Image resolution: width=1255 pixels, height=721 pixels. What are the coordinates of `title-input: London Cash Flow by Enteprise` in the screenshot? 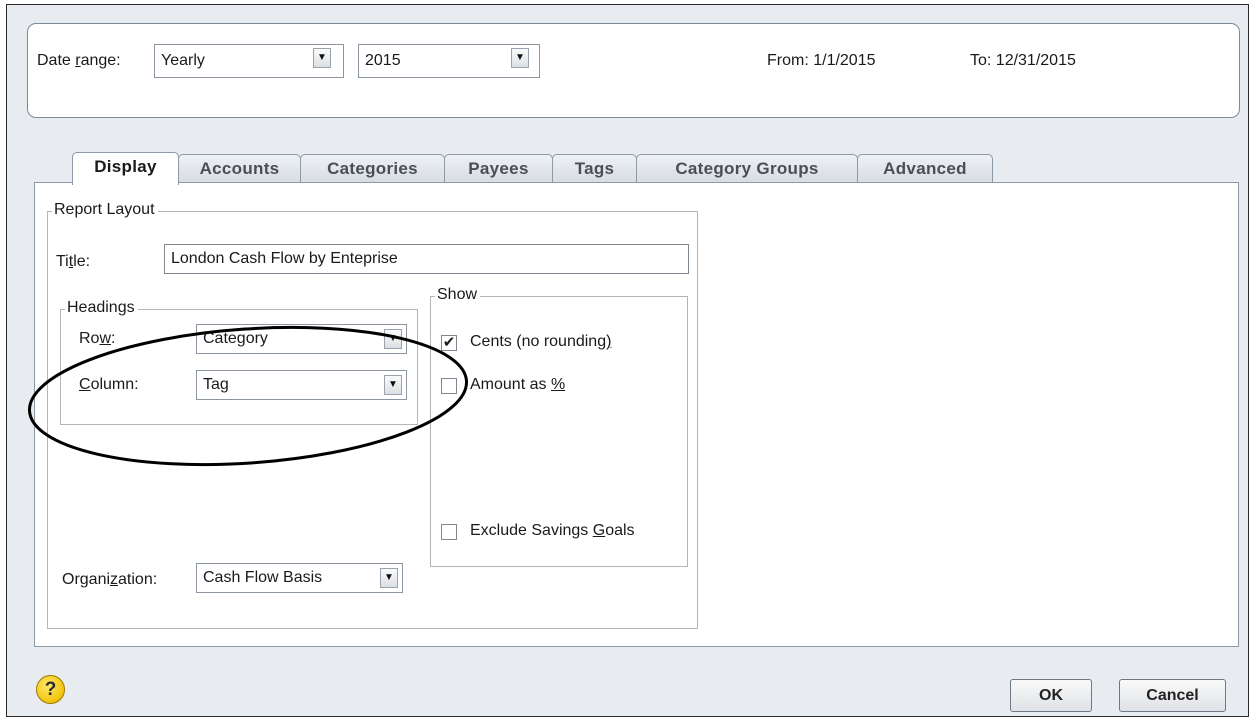 It's located at (426, 259).